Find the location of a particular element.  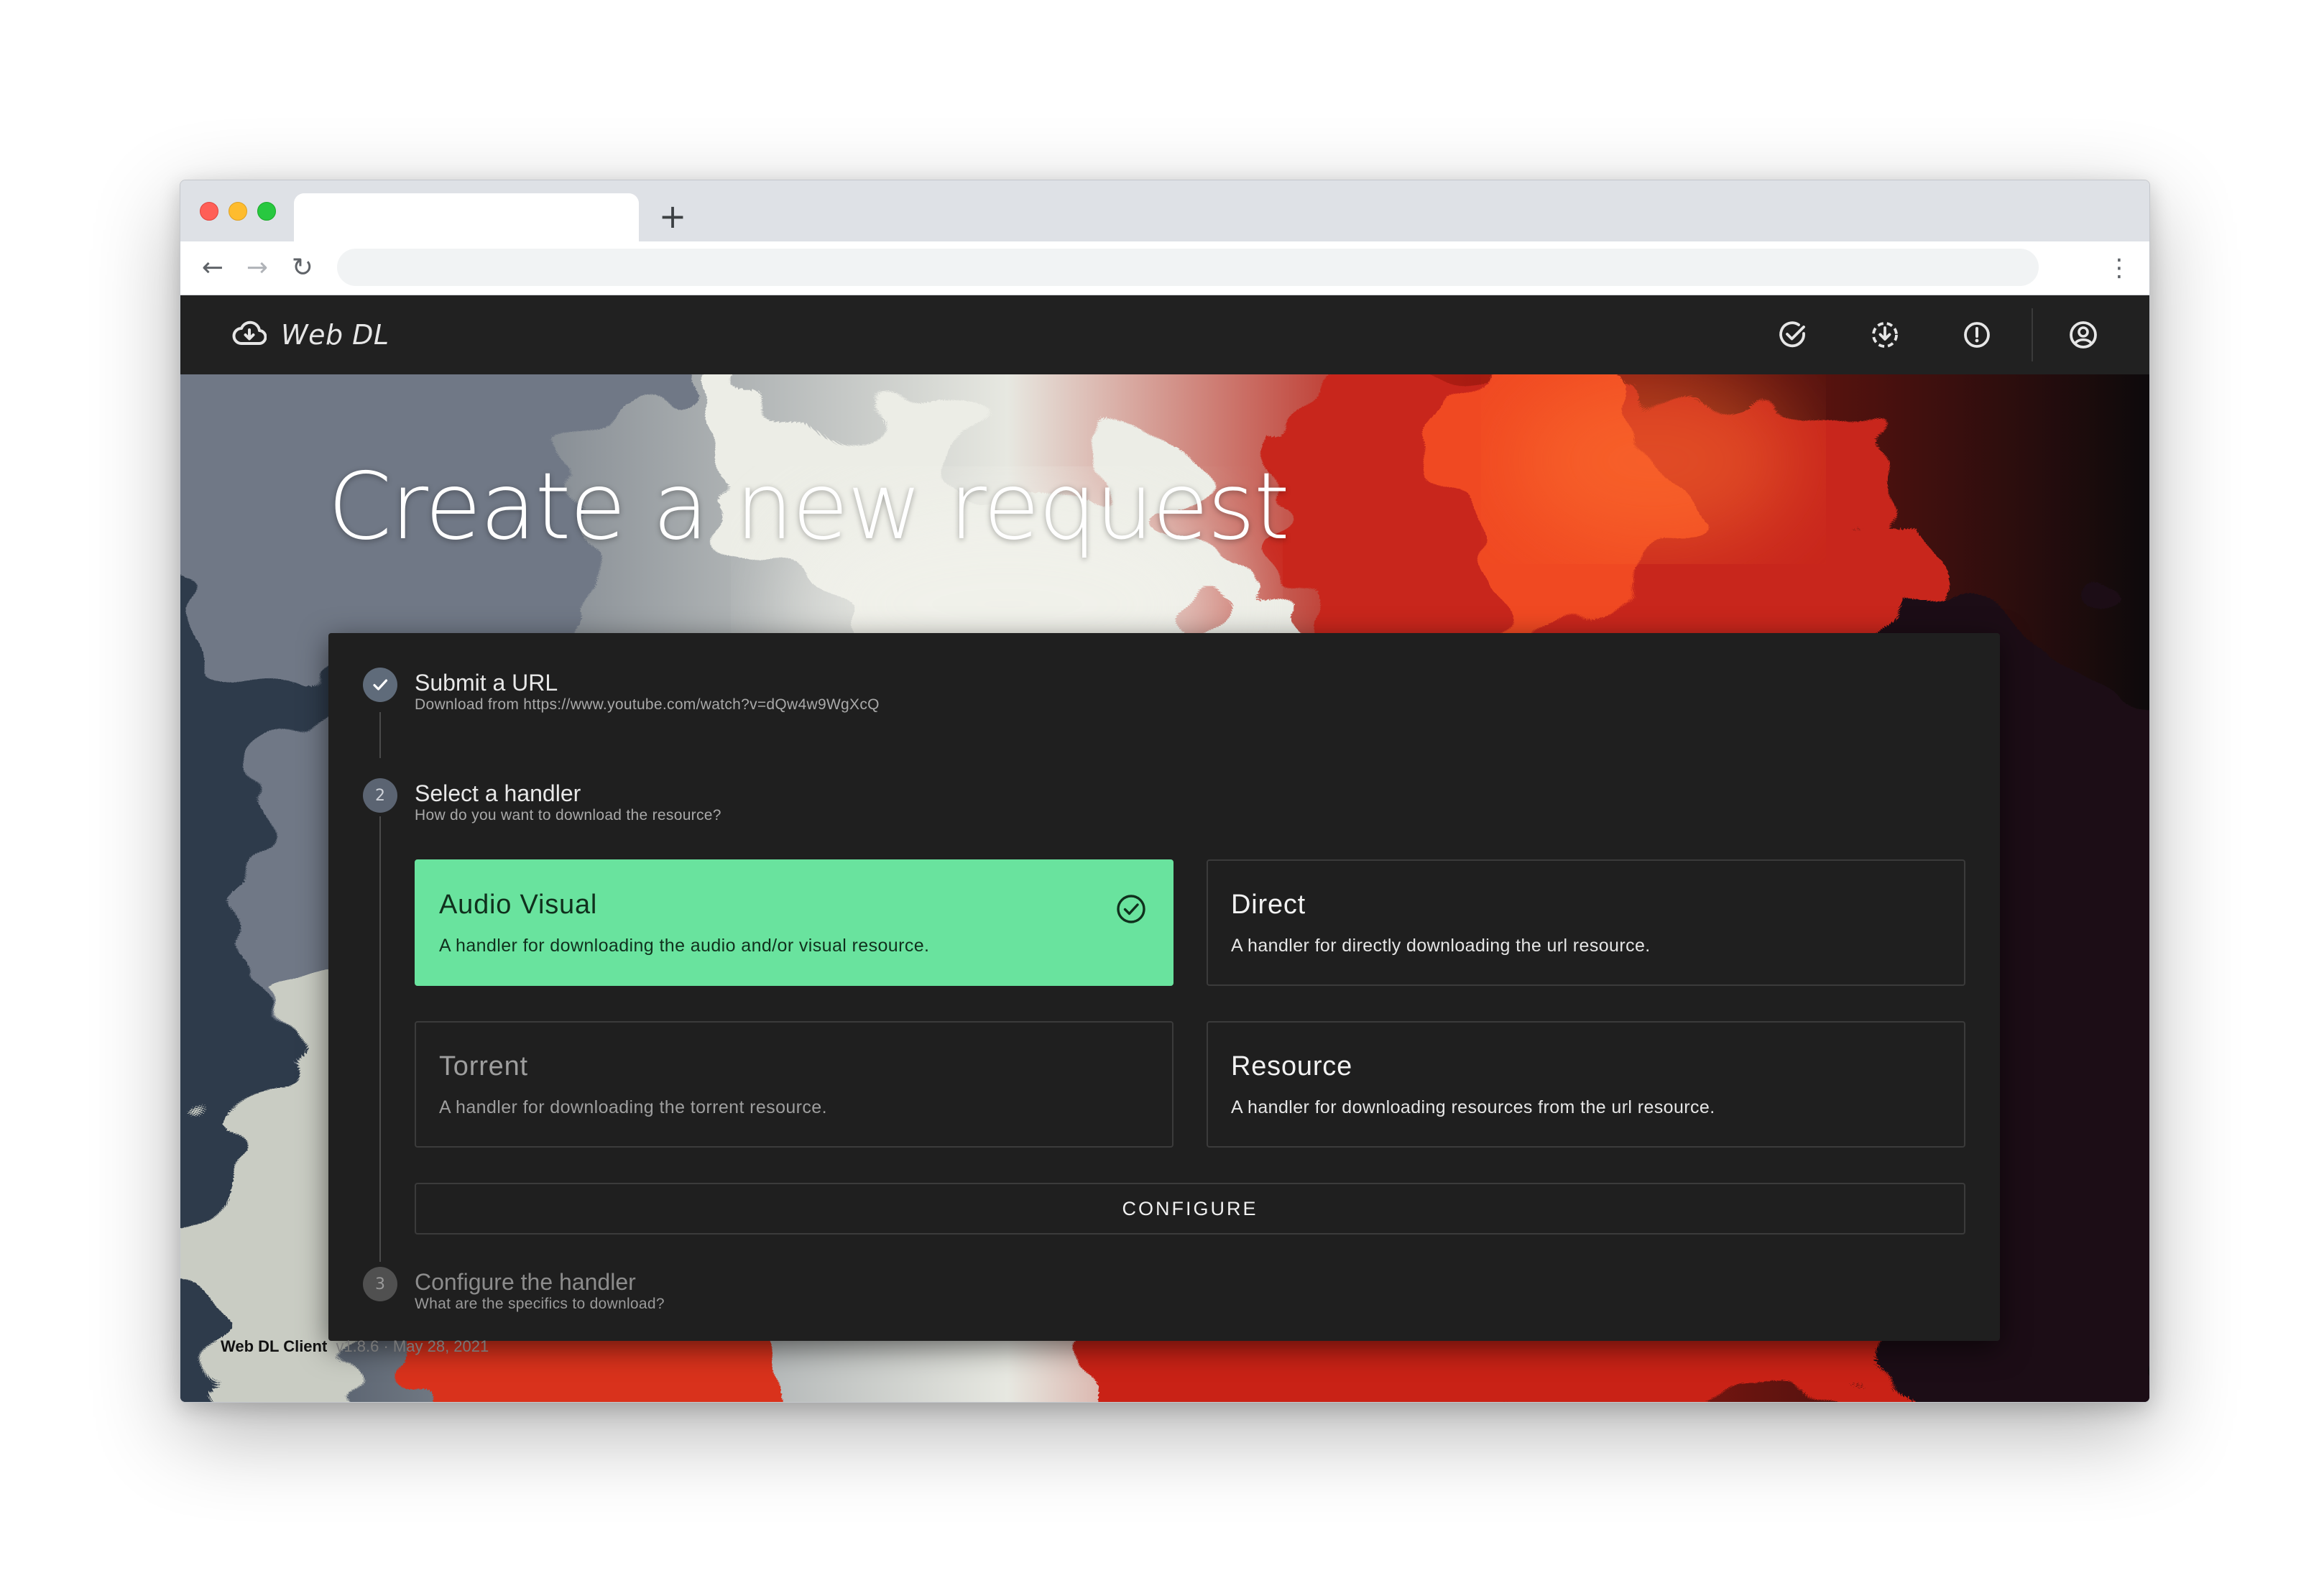

brand: Web DL is located at coordinates (310, 335).